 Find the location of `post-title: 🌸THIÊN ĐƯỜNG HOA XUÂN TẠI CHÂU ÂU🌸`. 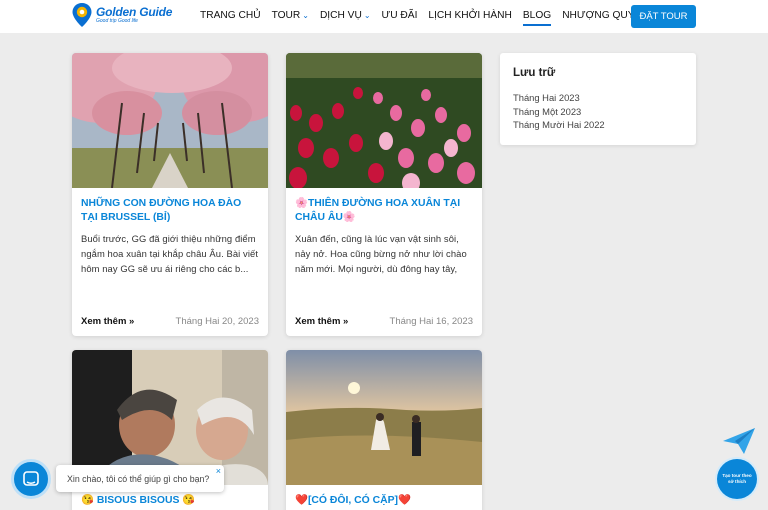

post-title: 🌸THIÊN ĐƯỜNG HOA XUÂN TẠI CHÂU ÂU🌸 is located at coordinates (384, 211).